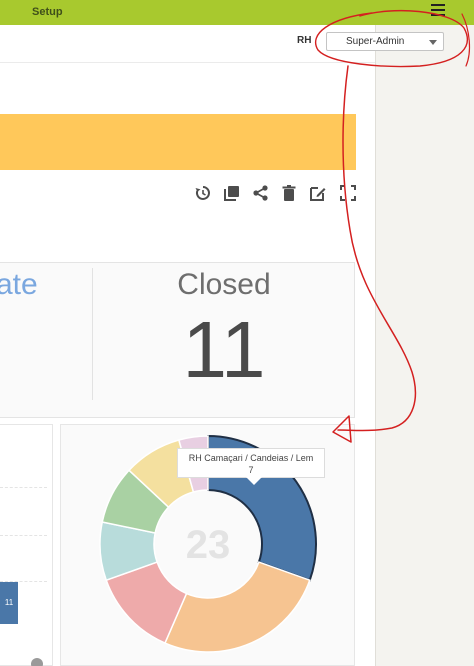  What do you see at coordinates (19, 284) in the screenshot?
I see `stat-partial-label: ate` at bounding box center [19, 284].